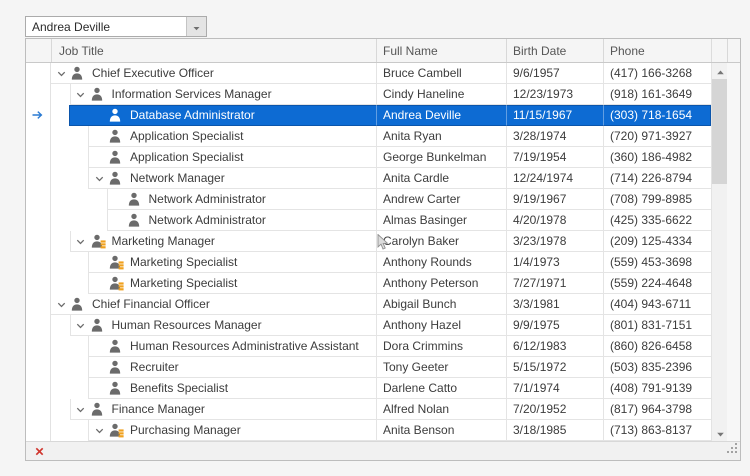  I want to click on full-name-cell: Abigail Bunch, so click(441, 304).